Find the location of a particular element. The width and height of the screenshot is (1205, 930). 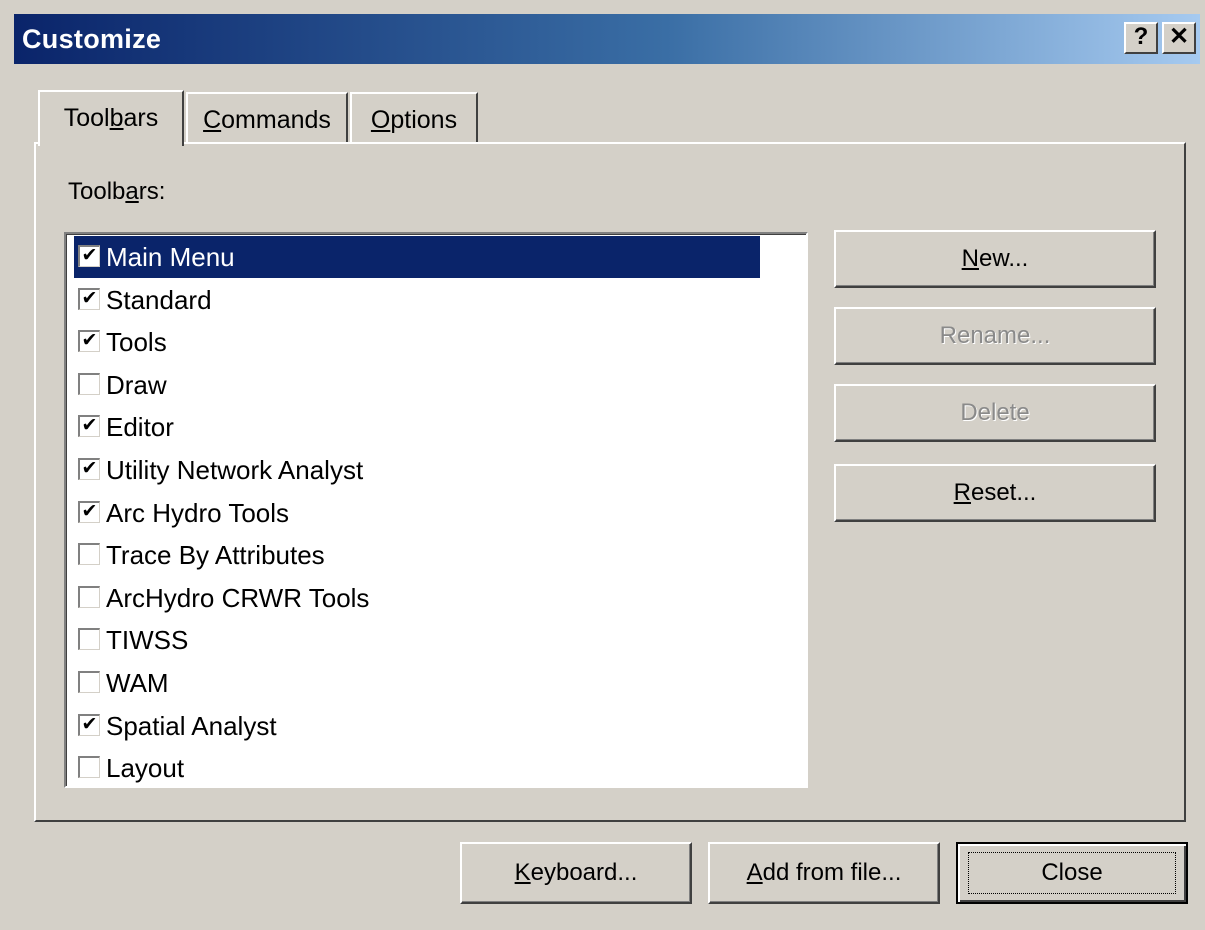

toolbars-list-label: Toolbars: is located at coordinates (117, 191).